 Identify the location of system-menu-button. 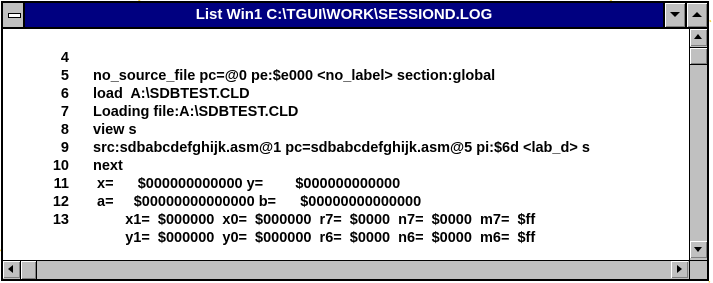
(14, 15).